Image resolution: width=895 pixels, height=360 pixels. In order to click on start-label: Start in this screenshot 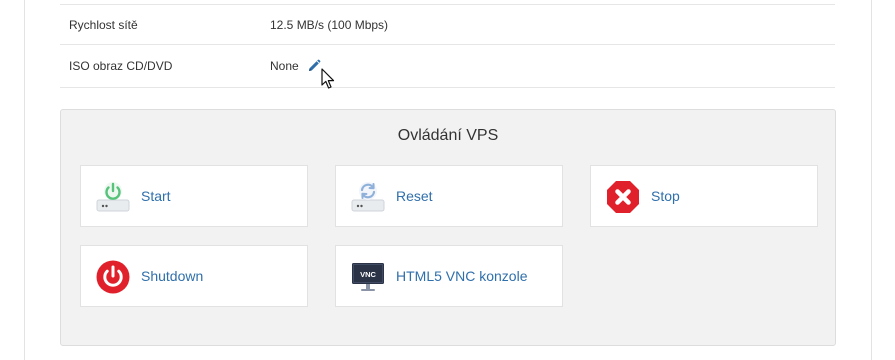, I will do `click(156, 196)`.